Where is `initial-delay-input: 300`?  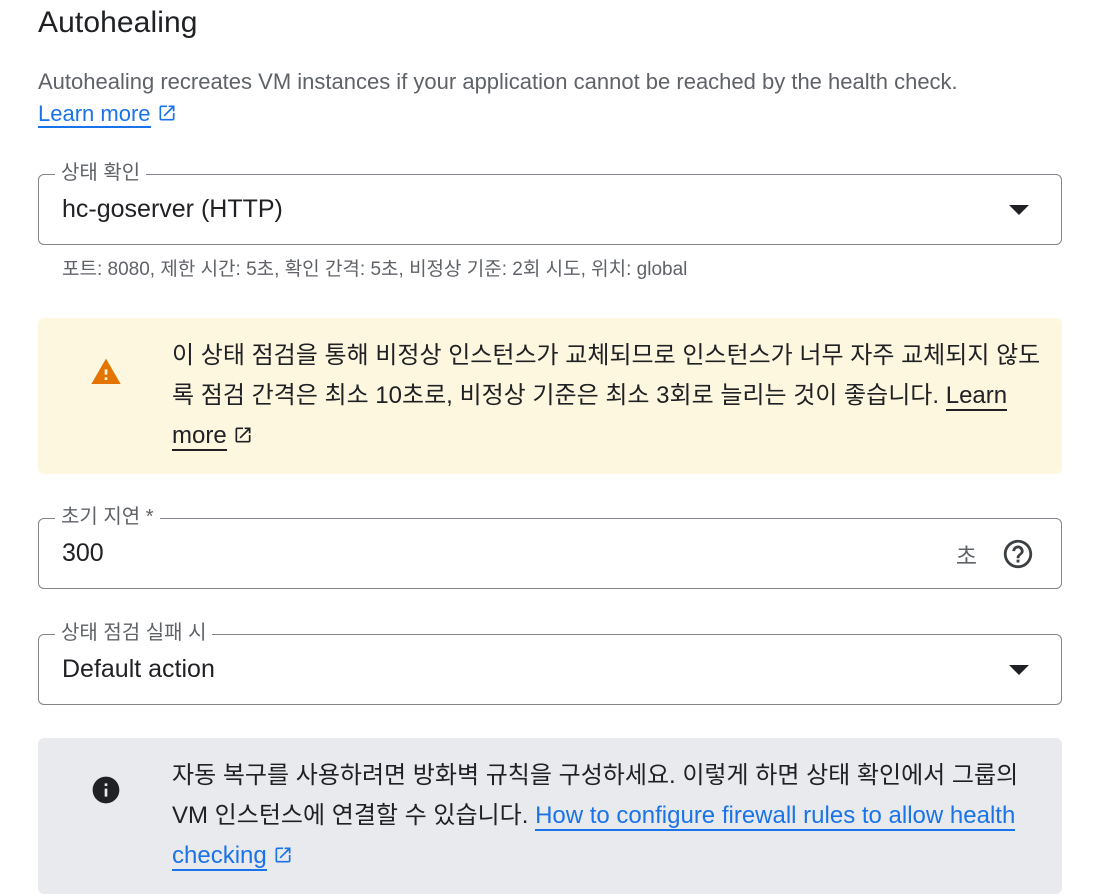 initial-delay-input: 300 is located at coordinates (83, 553).